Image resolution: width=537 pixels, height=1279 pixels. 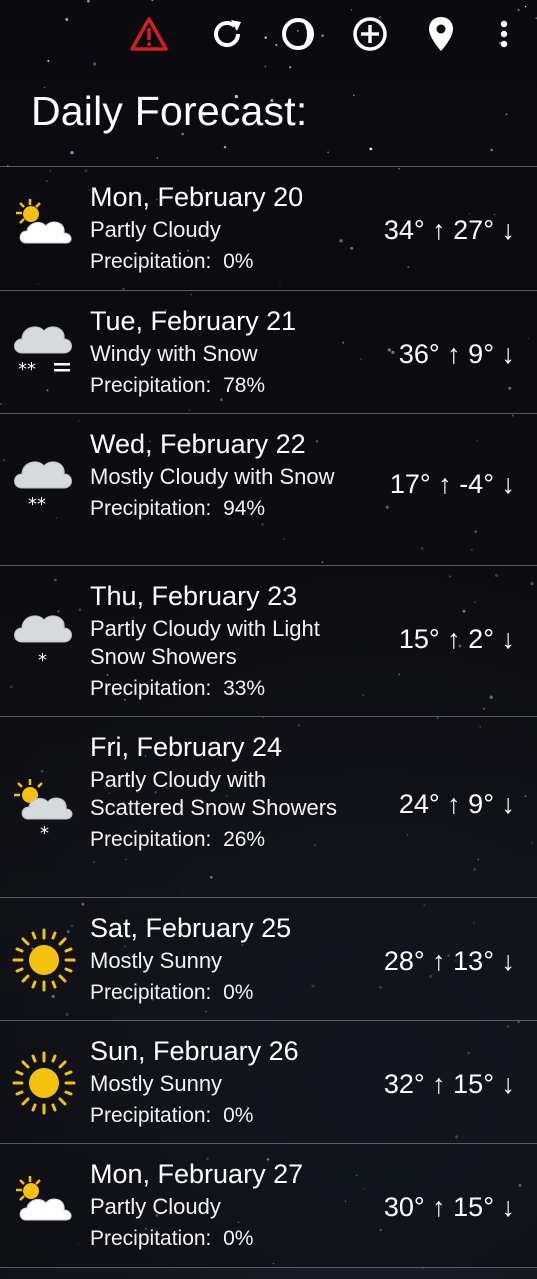 What do you see at coordinates (197, 1174) in the screenshot?
I see `forecast-date: Mon, February 27` at bounding box center [197, 1174].